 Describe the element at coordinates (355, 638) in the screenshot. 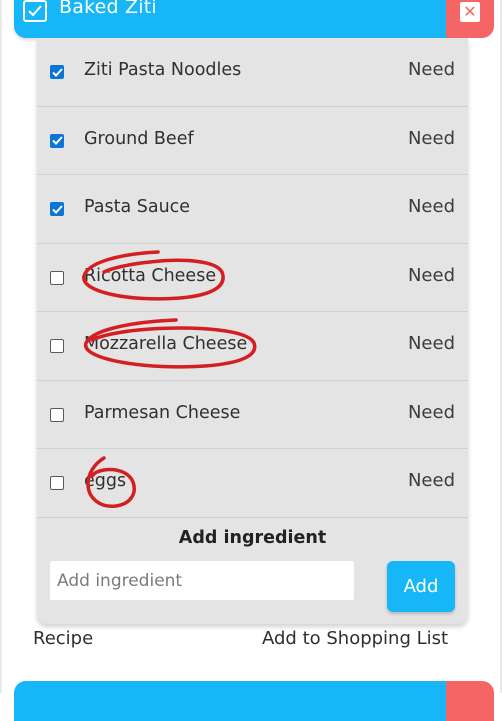

I see `add-to-shopping-list-link: Add to Shopping List` at that location.